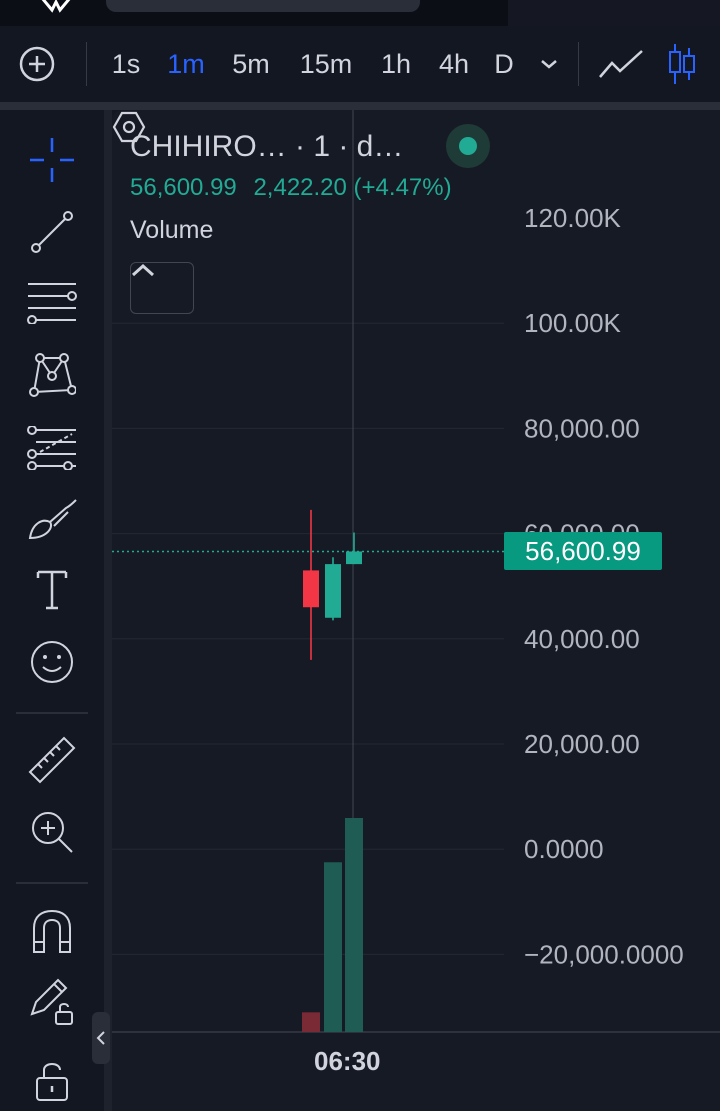  I want to click on status-dot-icon, so click(468, 146).